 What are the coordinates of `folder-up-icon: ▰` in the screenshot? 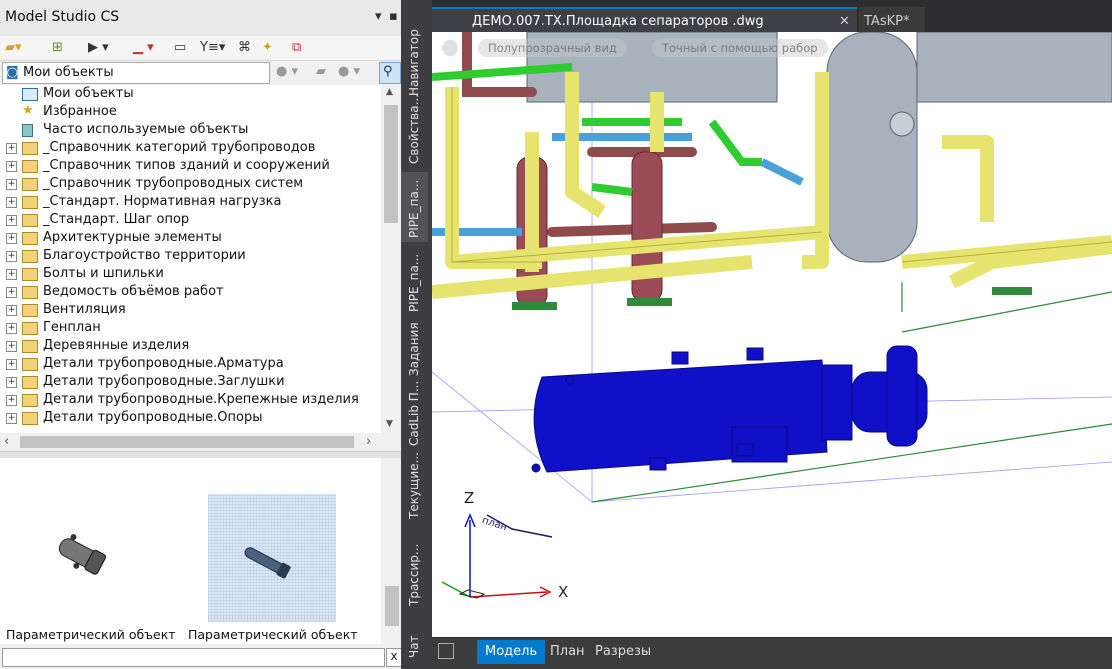 It's located at (321, 71).